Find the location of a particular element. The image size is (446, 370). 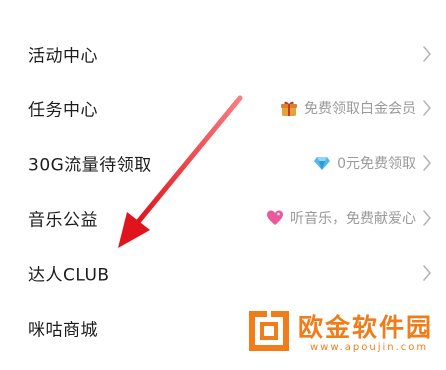

menu-item-label: 音乐公益 is located at coordinates (63, 220).